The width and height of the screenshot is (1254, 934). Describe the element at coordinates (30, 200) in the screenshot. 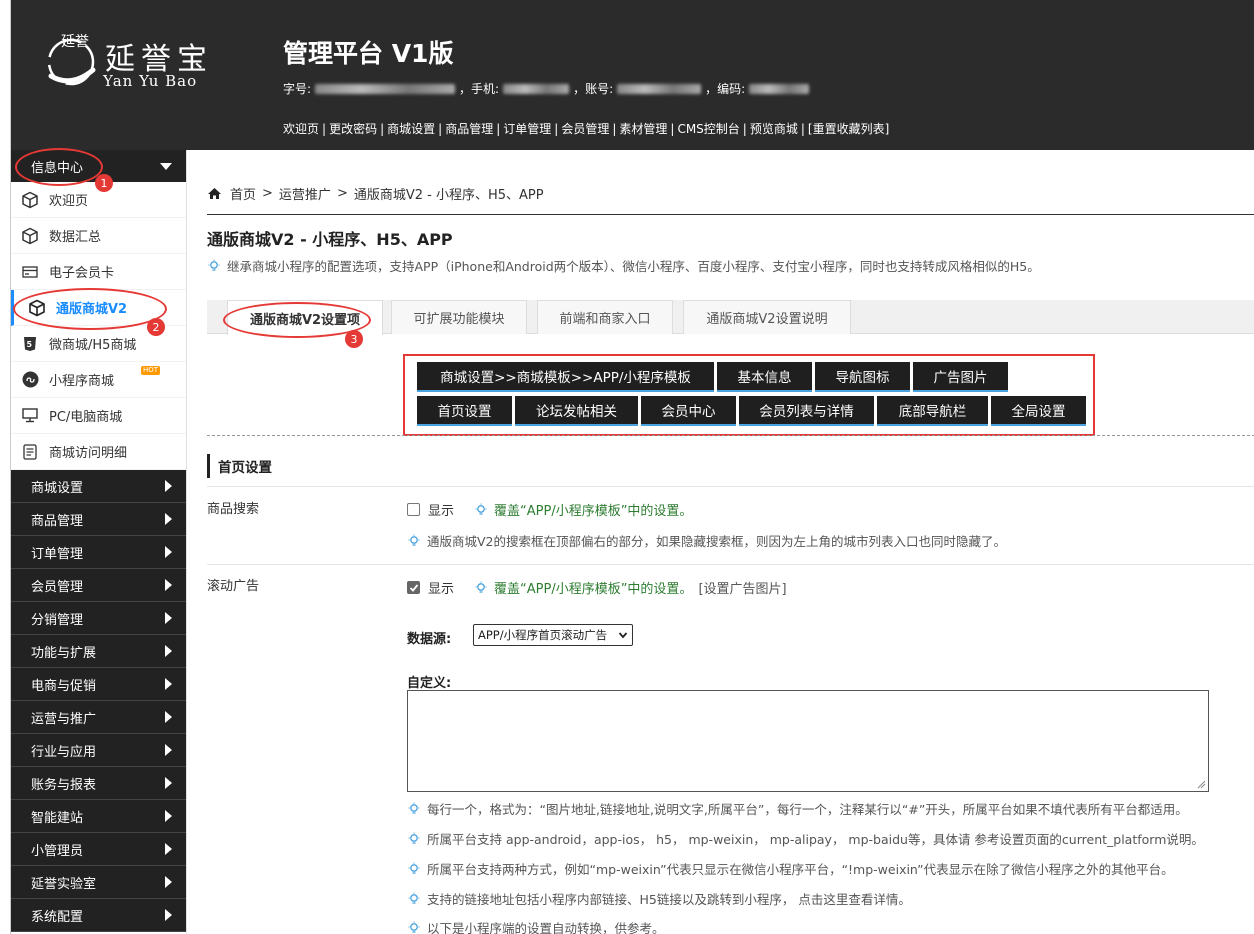

I see `cube-icon` at that location.